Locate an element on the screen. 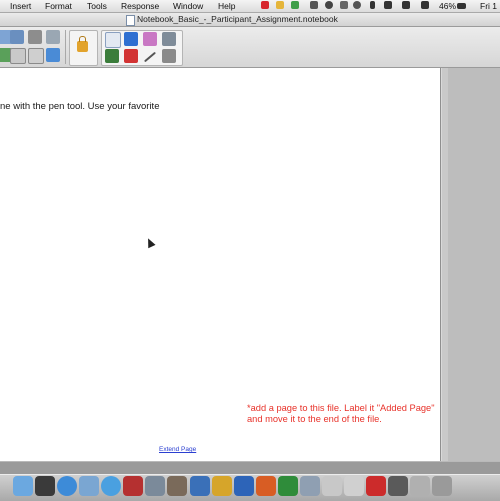 Image resolution: width=500 pixels, height=501 pixels. notes-icon is located at coordinates (280, 5).